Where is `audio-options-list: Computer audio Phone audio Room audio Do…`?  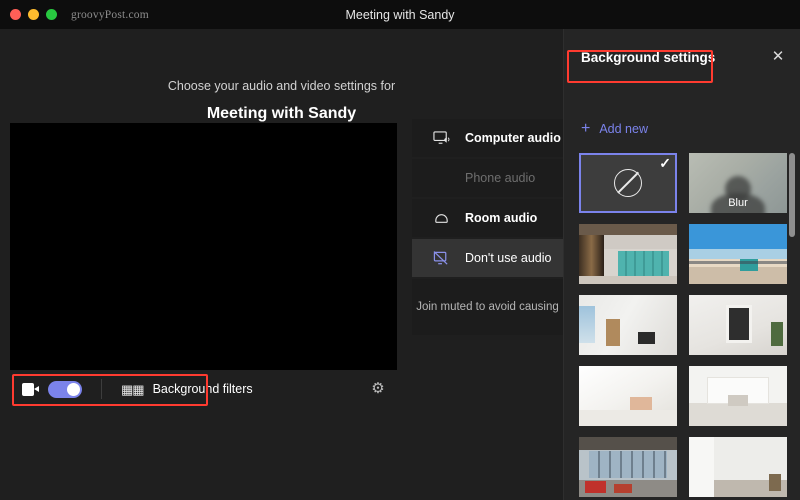
audio-options-list: Computer audio Phone audio Room audio Do… is located at coordinates (487, 227).